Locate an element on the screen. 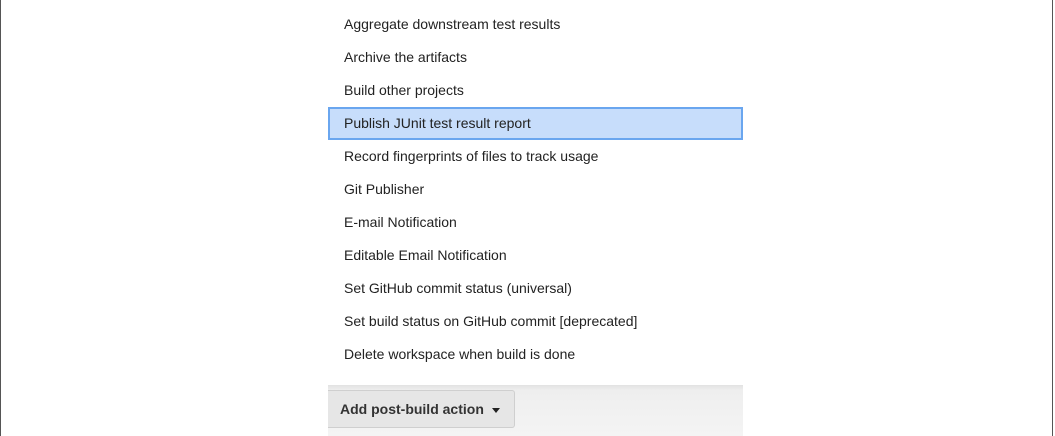 The image size is (1055, 436). menu-item-aggregate-downstream-test-results: Aggregate downstream test results is located at coordinates (535, 24).